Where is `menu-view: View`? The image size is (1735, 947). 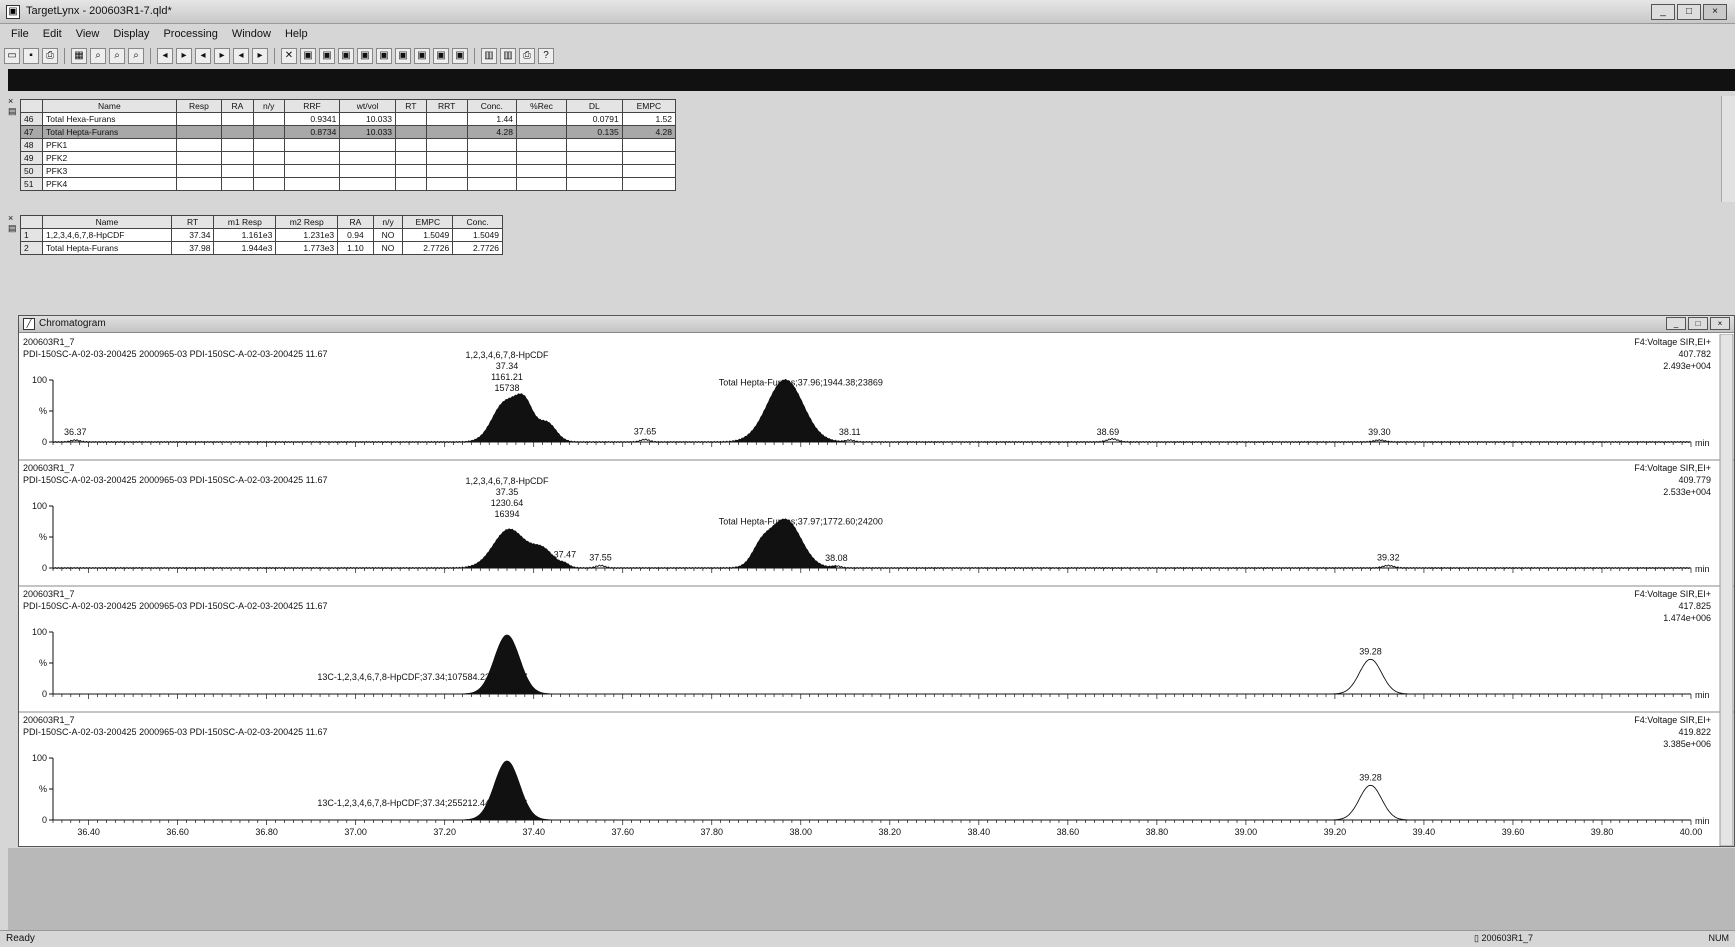
menu-view: View is located at coordinates (88, 35).